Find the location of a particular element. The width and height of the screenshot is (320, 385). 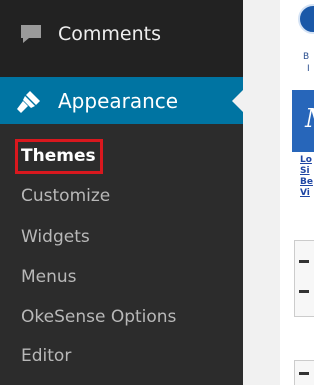

submenu-item-menus: Menus is located at coordinates (49, 277).